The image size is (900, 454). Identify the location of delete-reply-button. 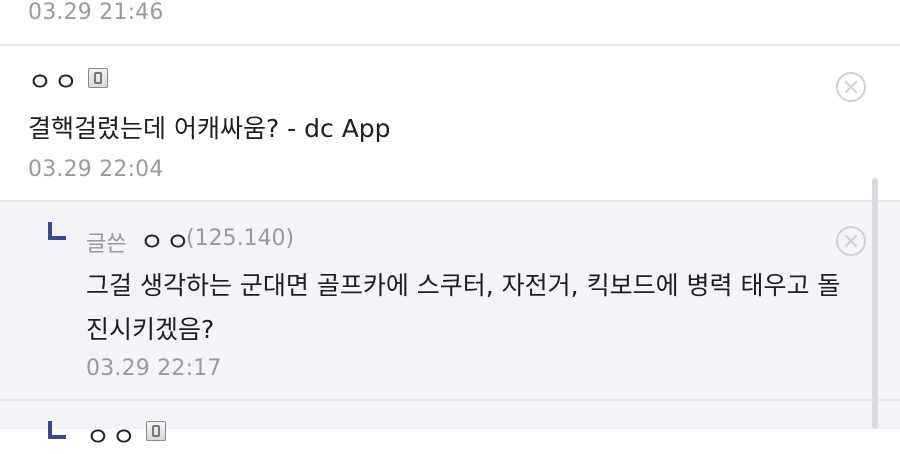
(851, 241).